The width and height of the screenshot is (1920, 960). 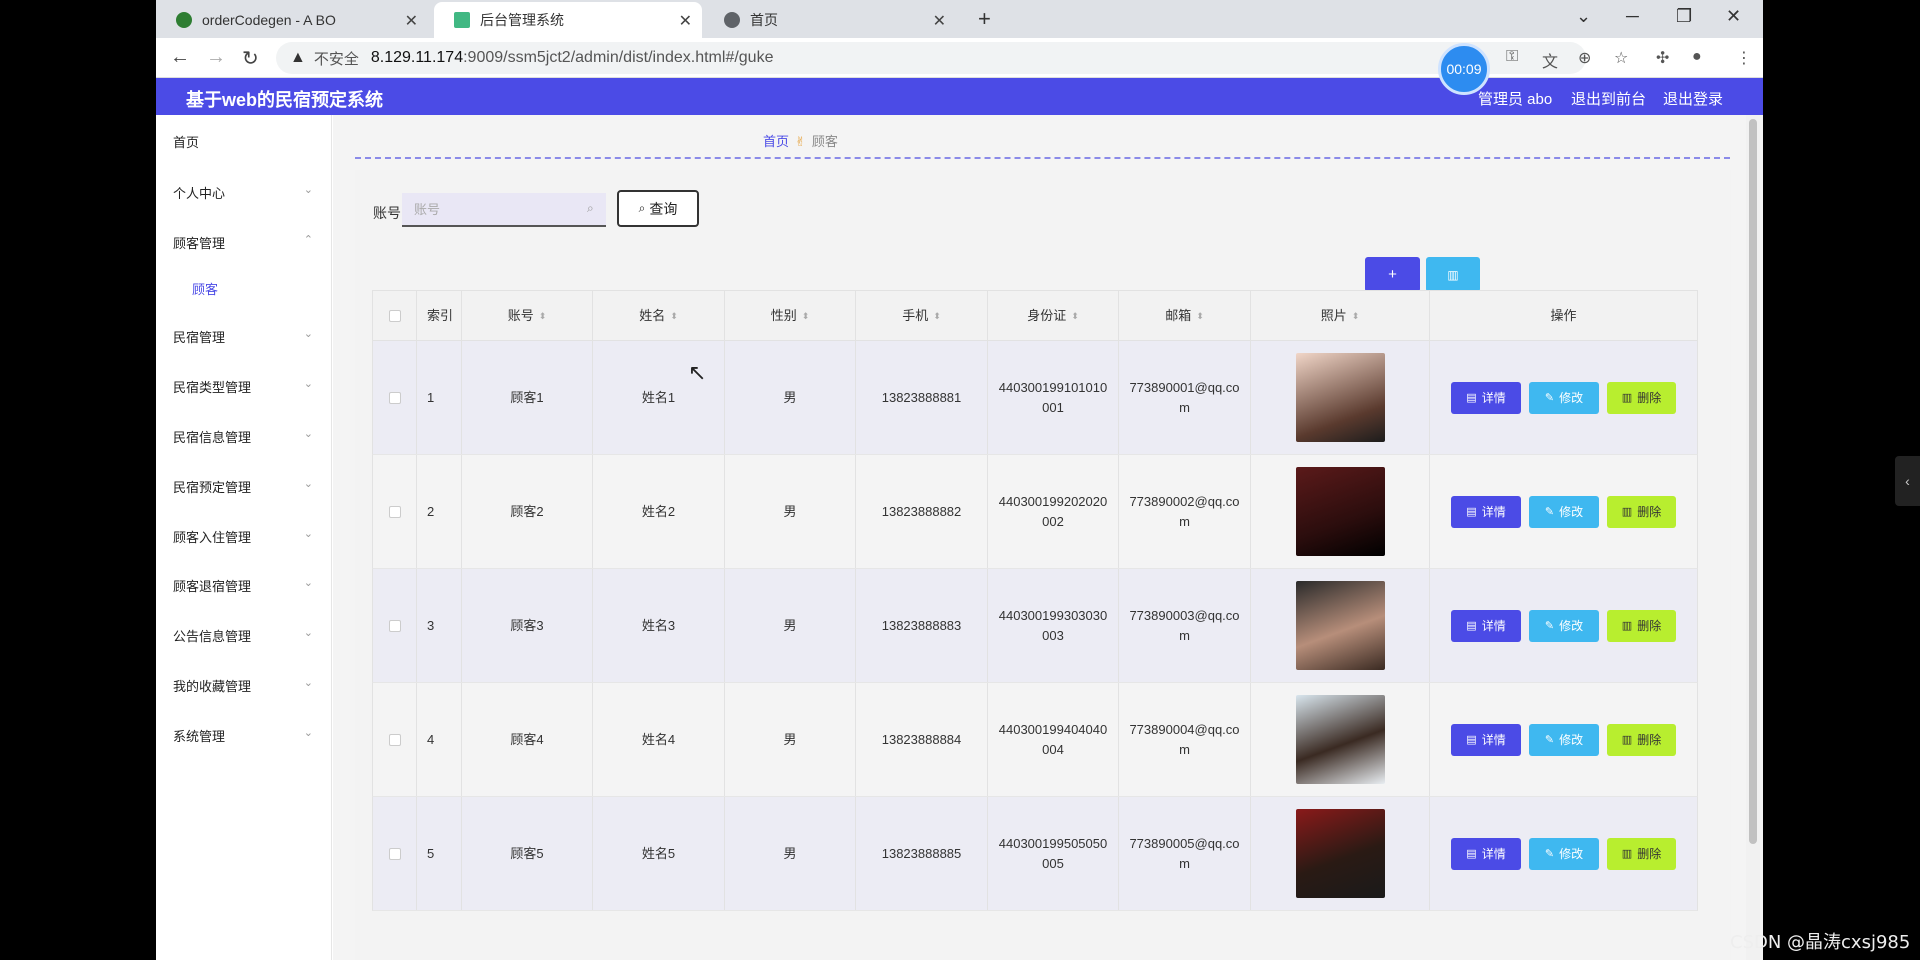 What do you see at coordinates (830, 20) in the screenshot?
I see `browser-tab-home: 首页 ✕` at bounding box center [830, 20].